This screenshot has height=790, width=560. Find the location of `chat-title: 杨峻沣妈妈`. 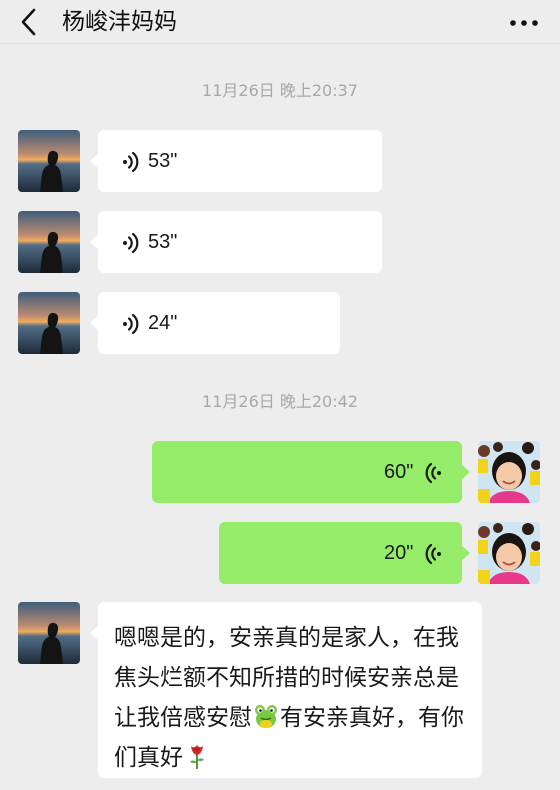

chat-title: 杨峻沣妈妈 is located at coordinates (119, 22).